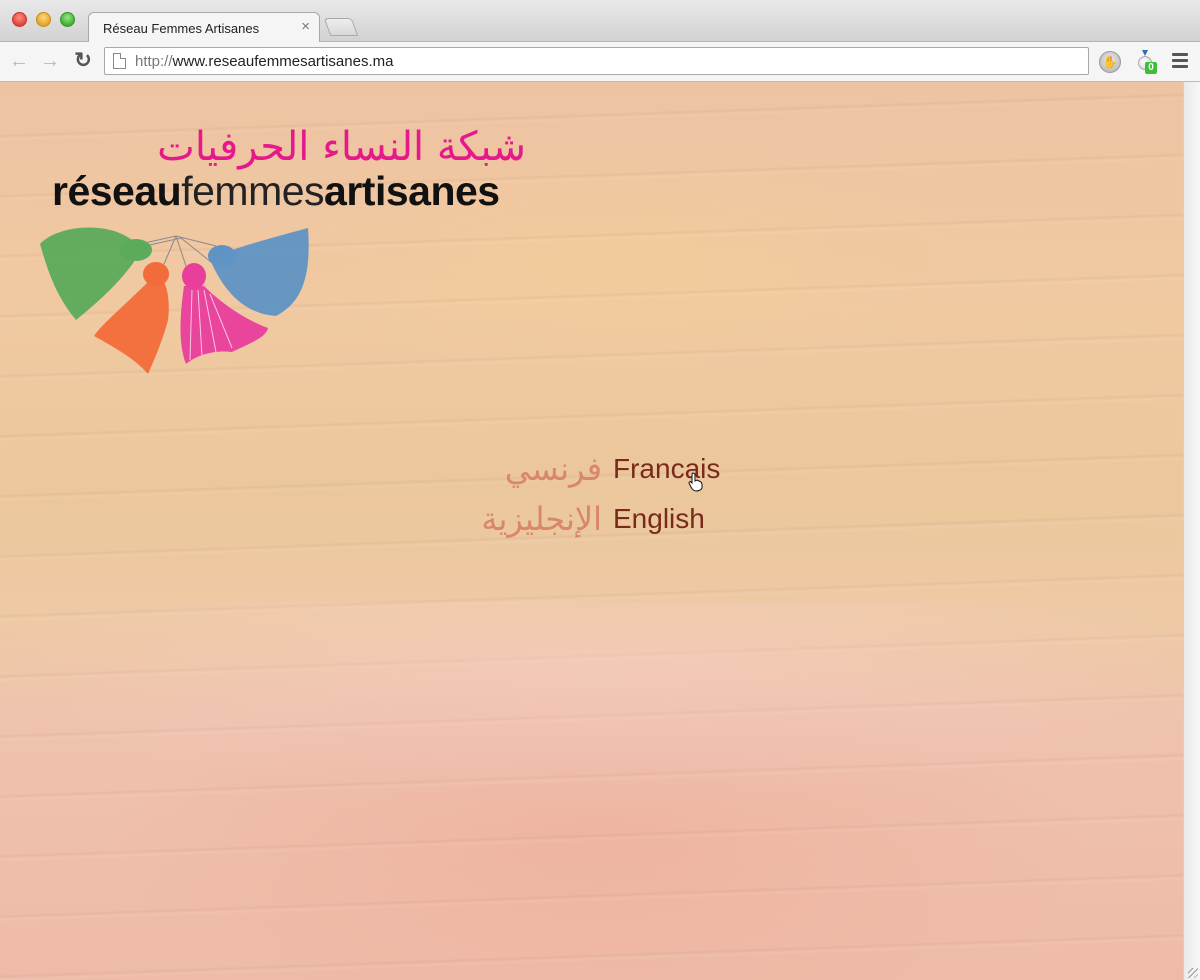 This screenshot has height=980, width=1200. What do you see at coordinates (553, 469) in the screenshot?
I see `language-french-arabic: فرنسي` at bounding box center [553, 469].